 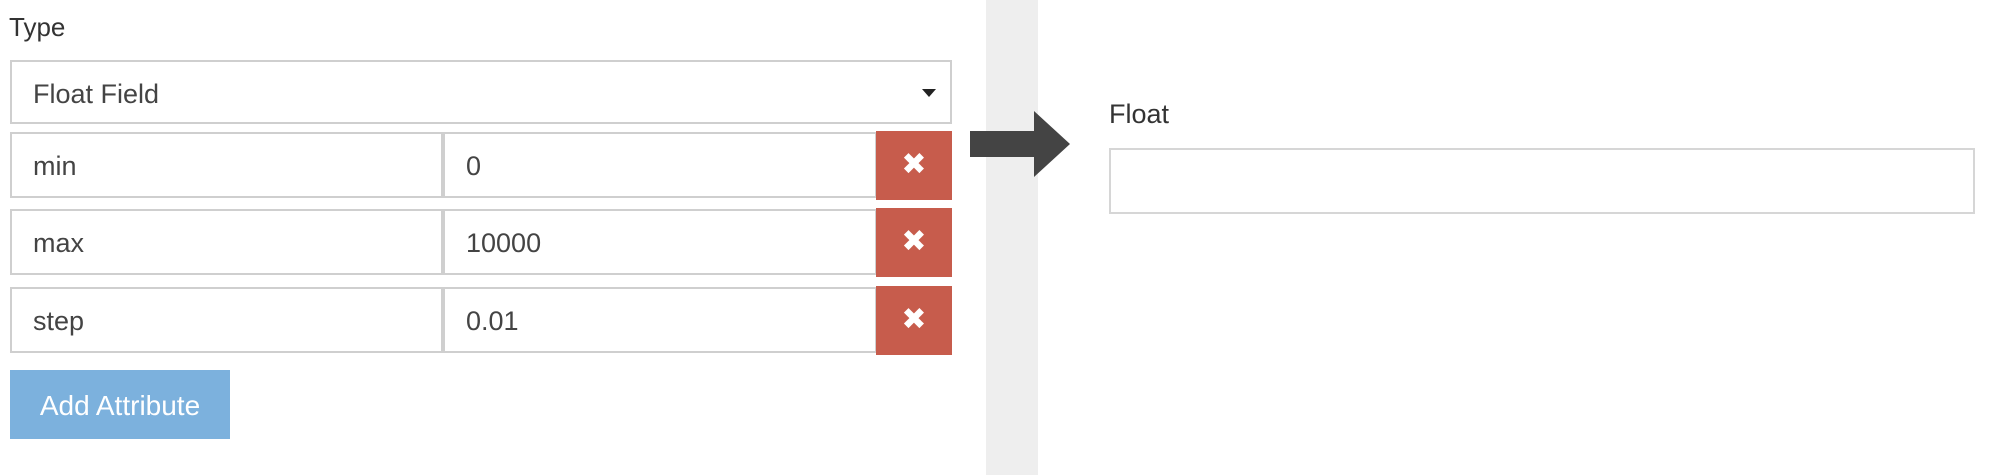 I want to click on attribute-value-field: 10000, so click(x=660, y=242).